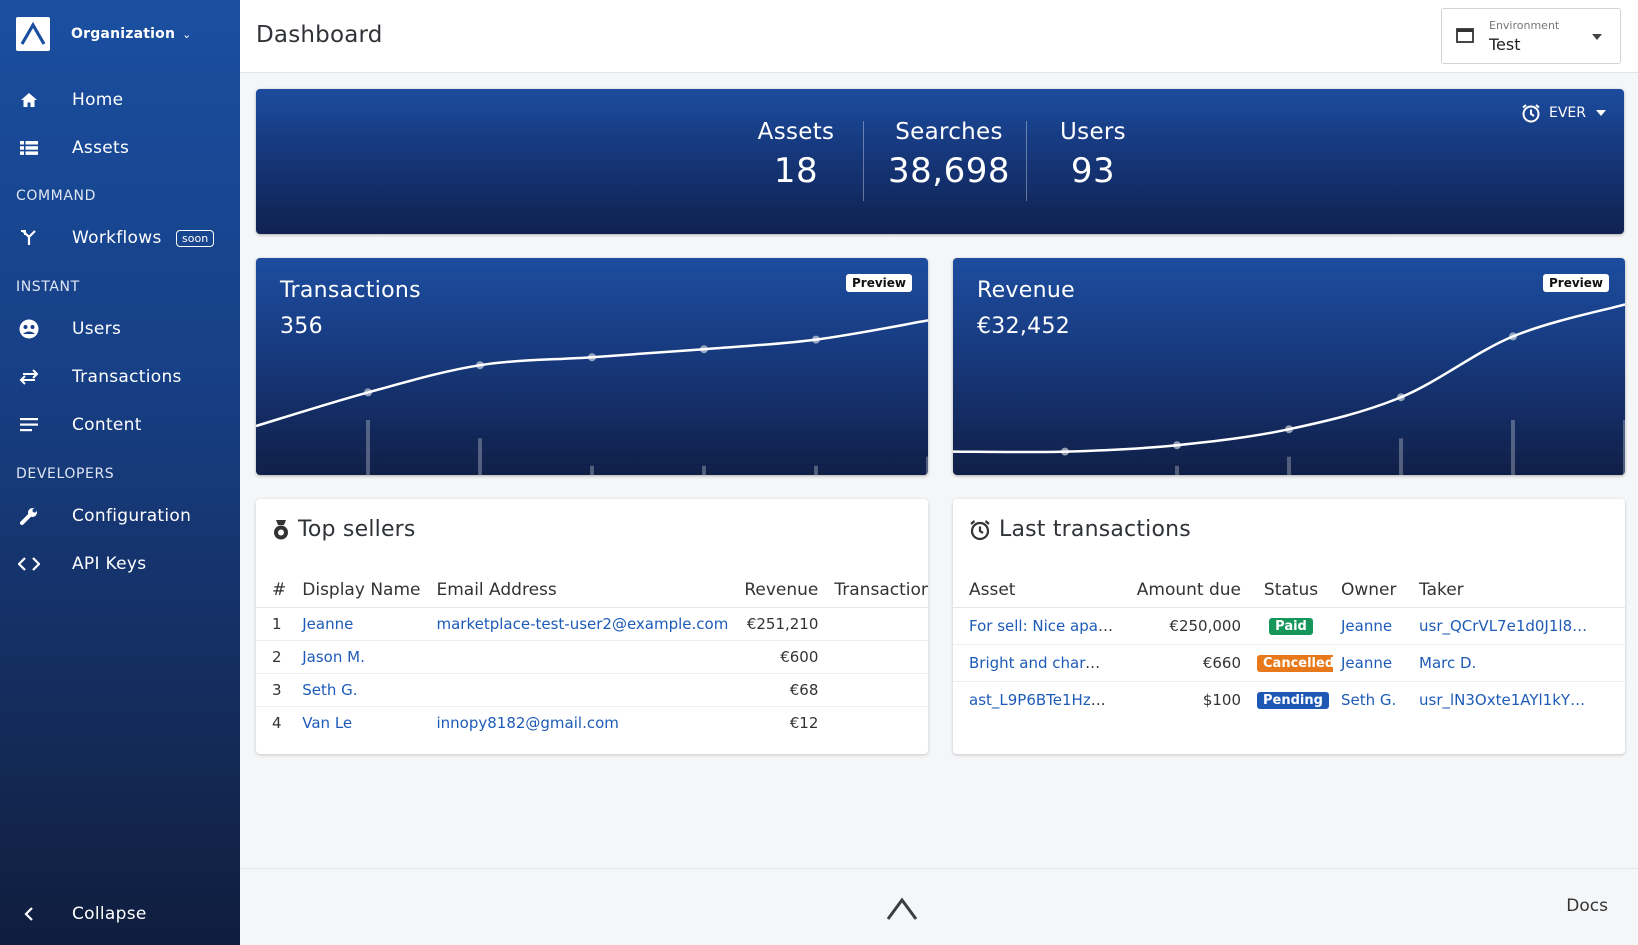 The image size is (1638, 945). I want to click on stat-value: 38,698, so click(949, 171).